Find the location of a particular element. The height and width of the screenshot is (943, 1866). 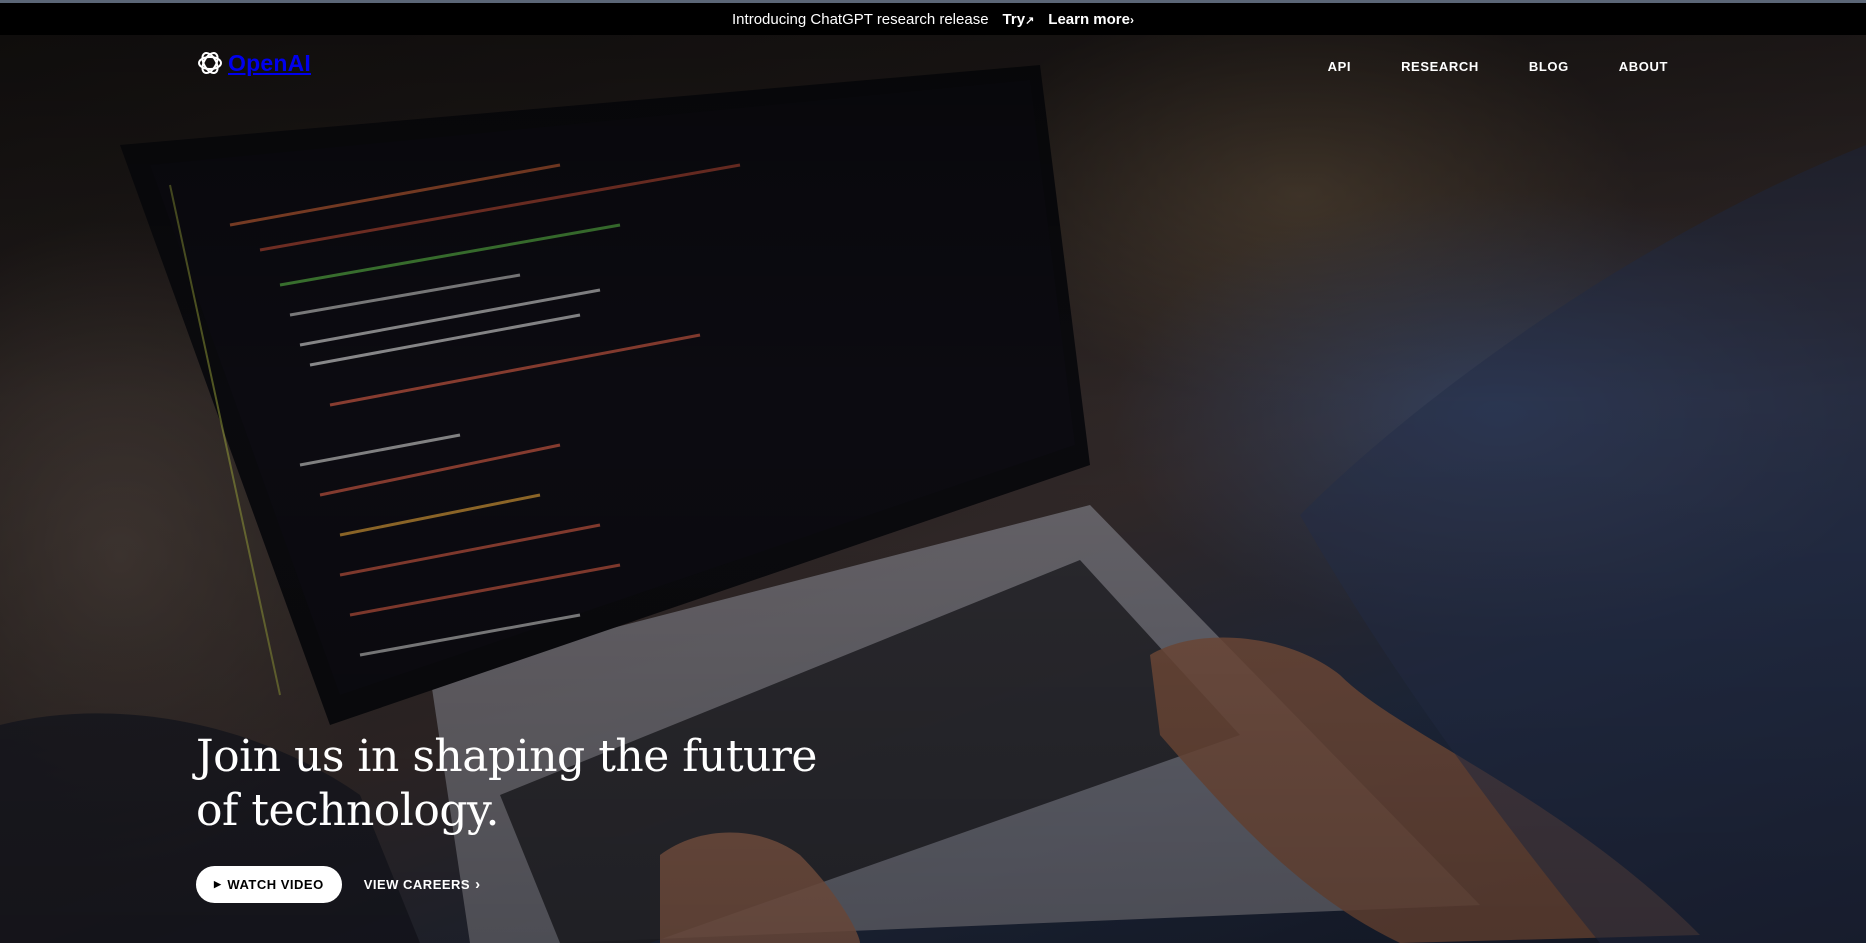

nav-link-about: ABOUT is located at coordinates (1643, 66).